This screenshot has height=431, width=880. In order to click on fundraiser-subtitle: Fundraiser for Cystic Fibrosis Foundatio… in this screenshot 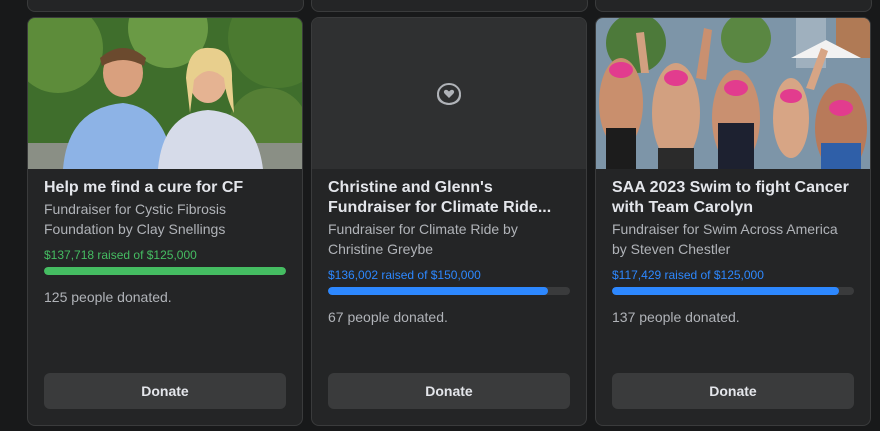, I will do `click(135, 219)`.